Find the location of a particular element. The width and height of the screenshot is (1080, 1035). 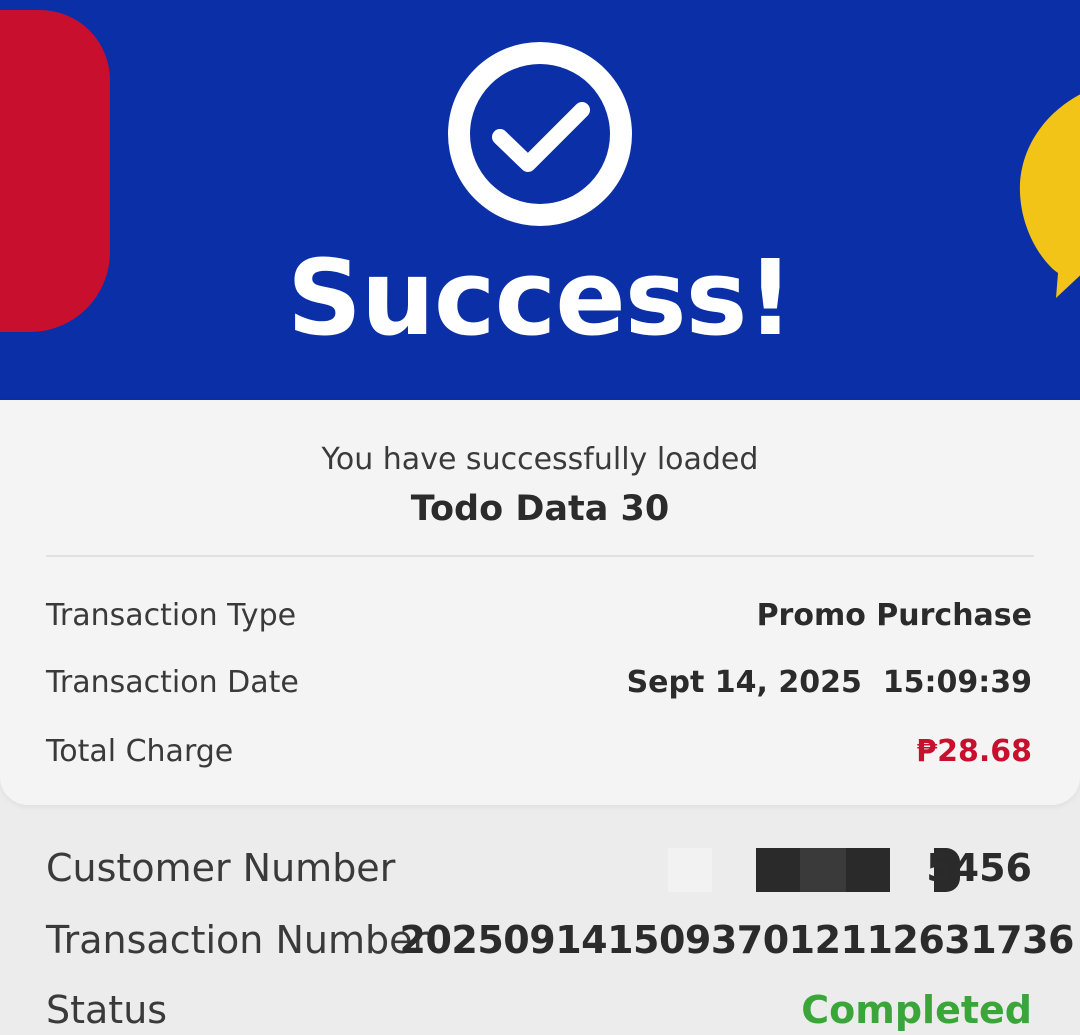

total-charge-value: ₱28.68 is located at coordinates (974, 751).